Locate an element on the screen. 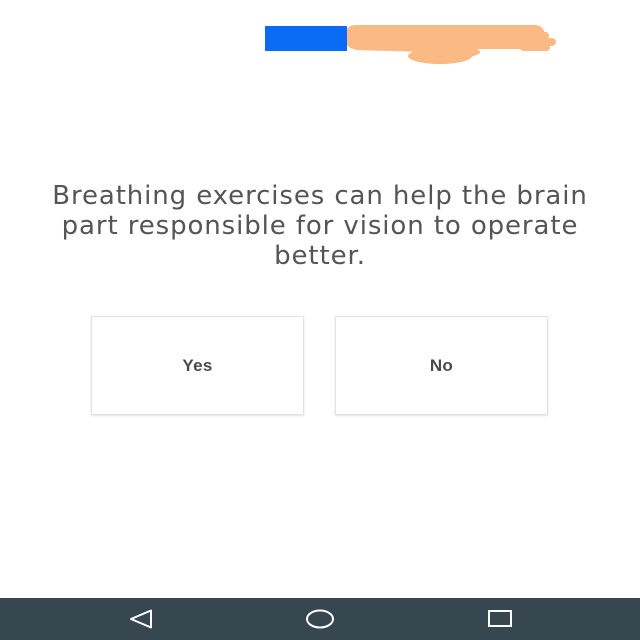 This screenshot has width=640, height=640. recents-button is located at coordinates (500, 619).